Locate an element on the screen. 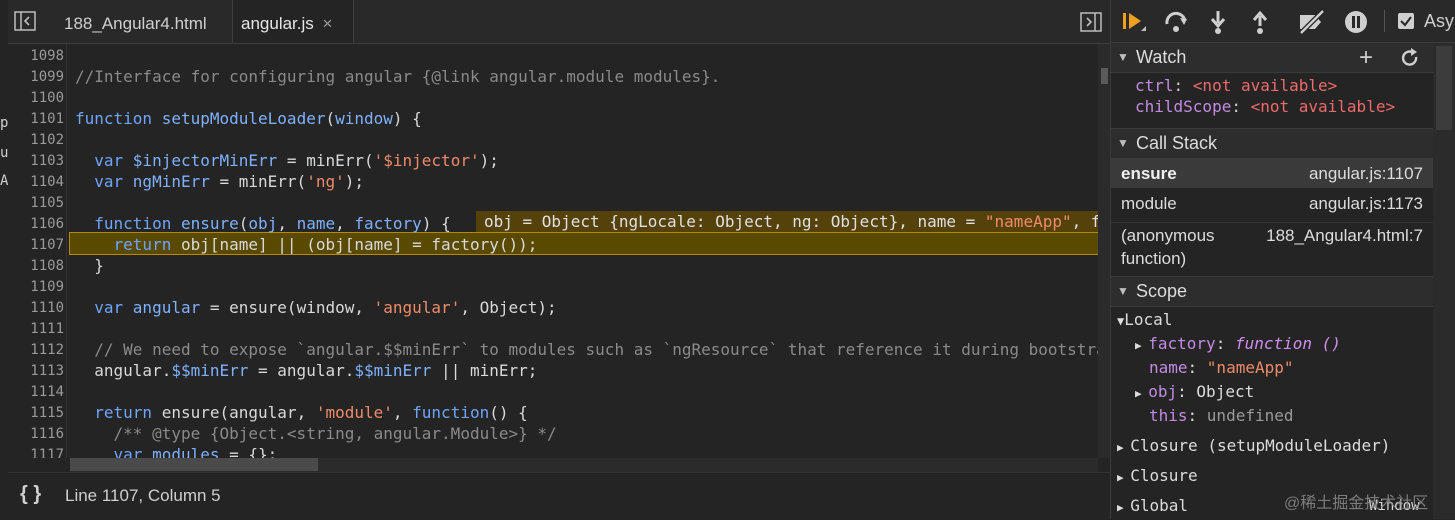  frame-name: ensure is located at coordinates (1149, 173).